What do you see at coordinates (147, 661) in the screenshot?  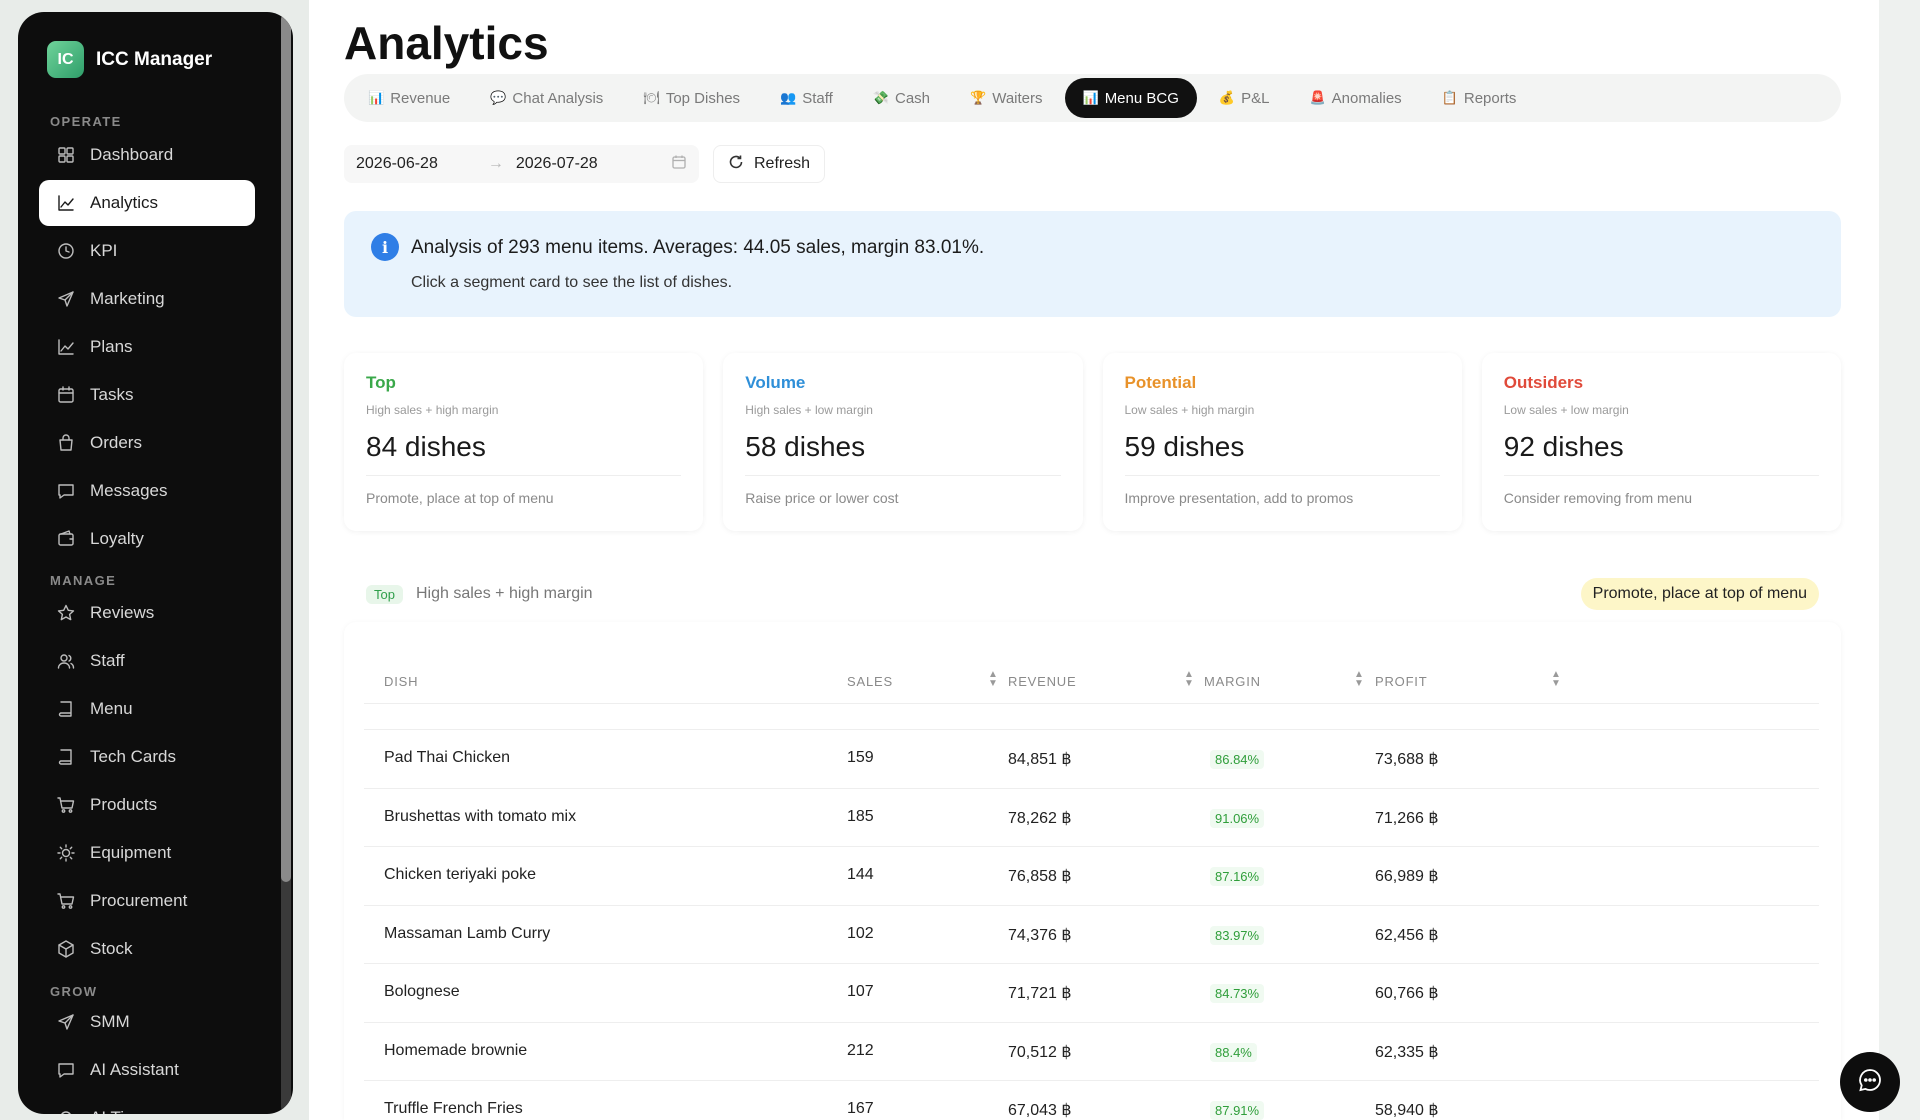 I see `sidebar-item-staff: Staff` at bounding box center [147, 661].